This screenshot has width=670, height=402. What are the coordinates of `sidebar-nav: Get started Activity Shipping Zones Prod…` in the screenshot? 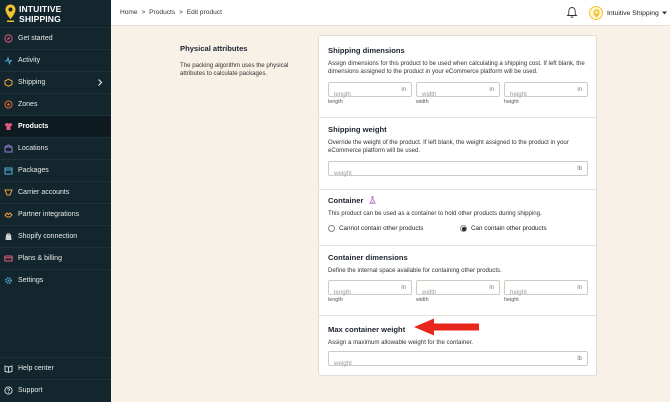 It's located at (55, 159).